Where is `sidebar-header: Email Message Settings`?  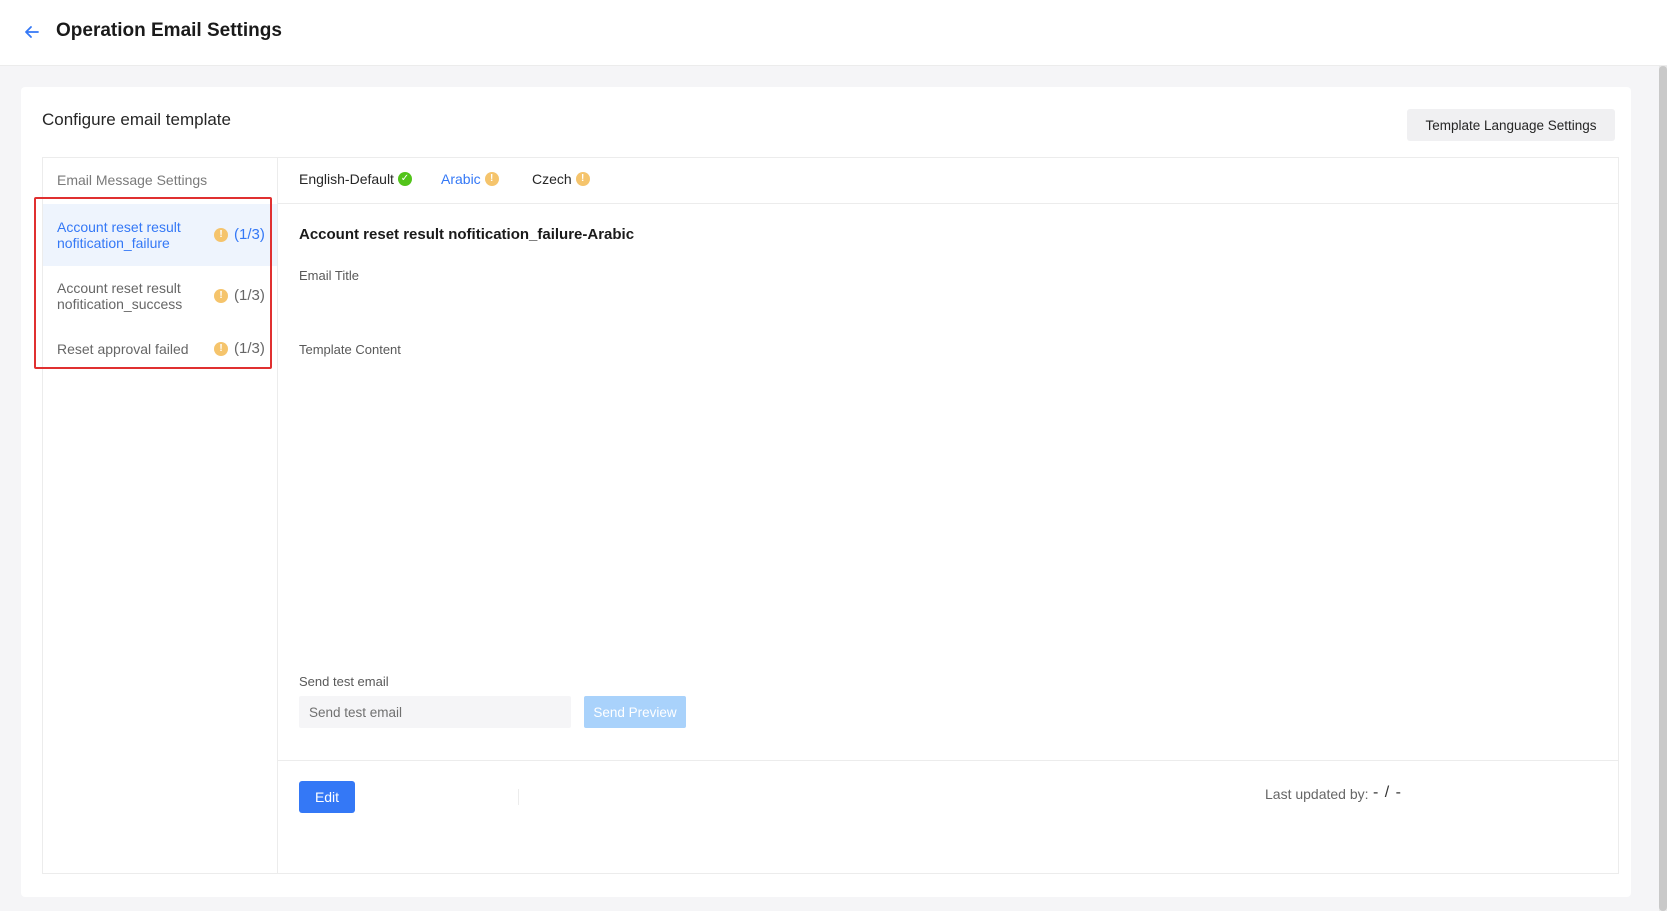 sidebar-header: Email Message Settings is located at coordinates (132, 180).